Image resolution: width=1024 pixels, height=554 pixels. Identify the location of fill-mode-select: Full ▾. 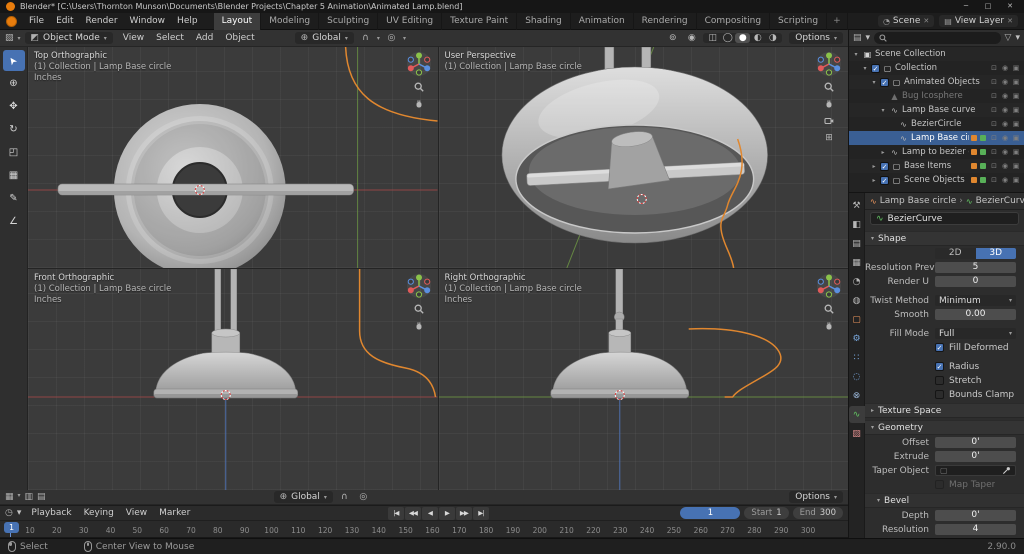
(975, 333).